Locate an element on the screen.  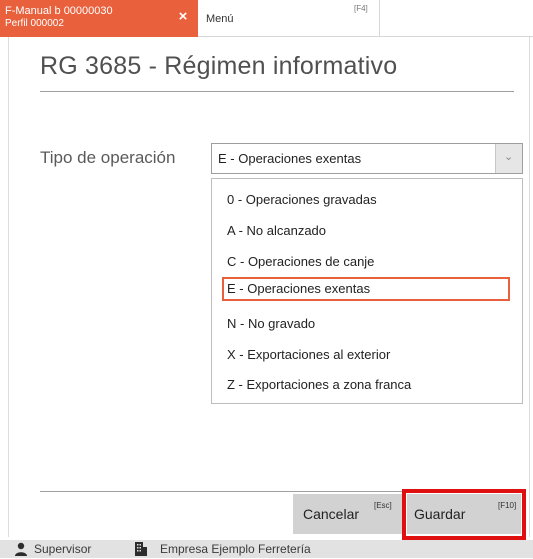
cancel-shortcut: [Esc] is located at coordinates (383, 505).